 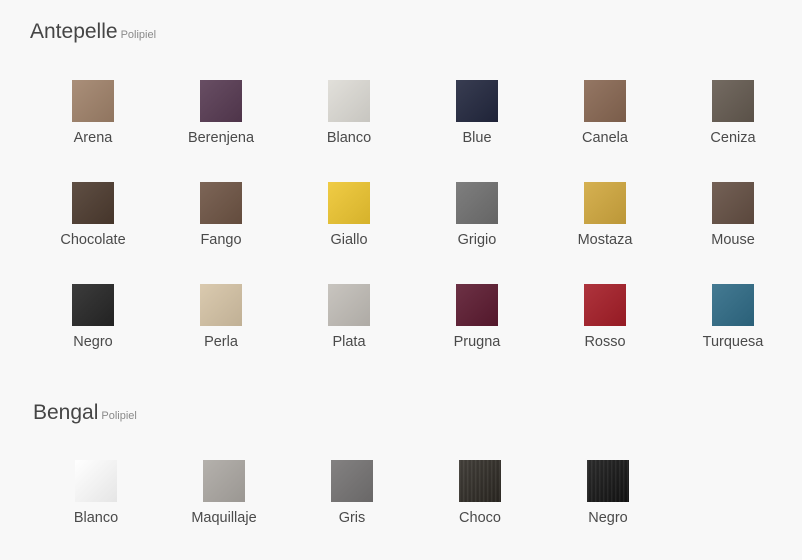 I want to click on swatch-label: Plata, so click(x=349, y=342).